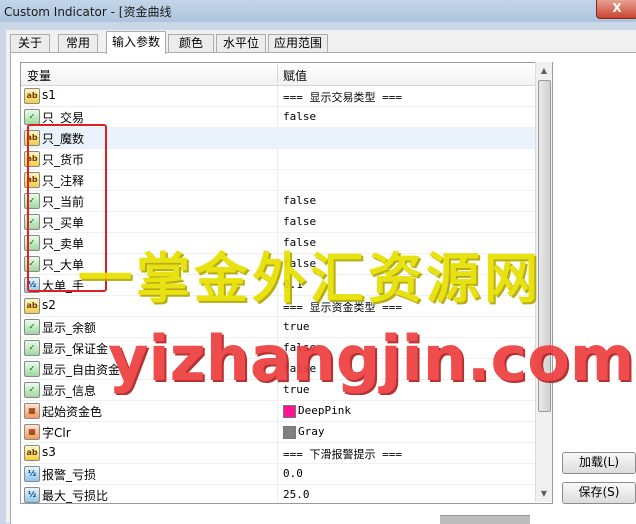  I want to click on table-row: ab 只_货币, so click(279, 159).